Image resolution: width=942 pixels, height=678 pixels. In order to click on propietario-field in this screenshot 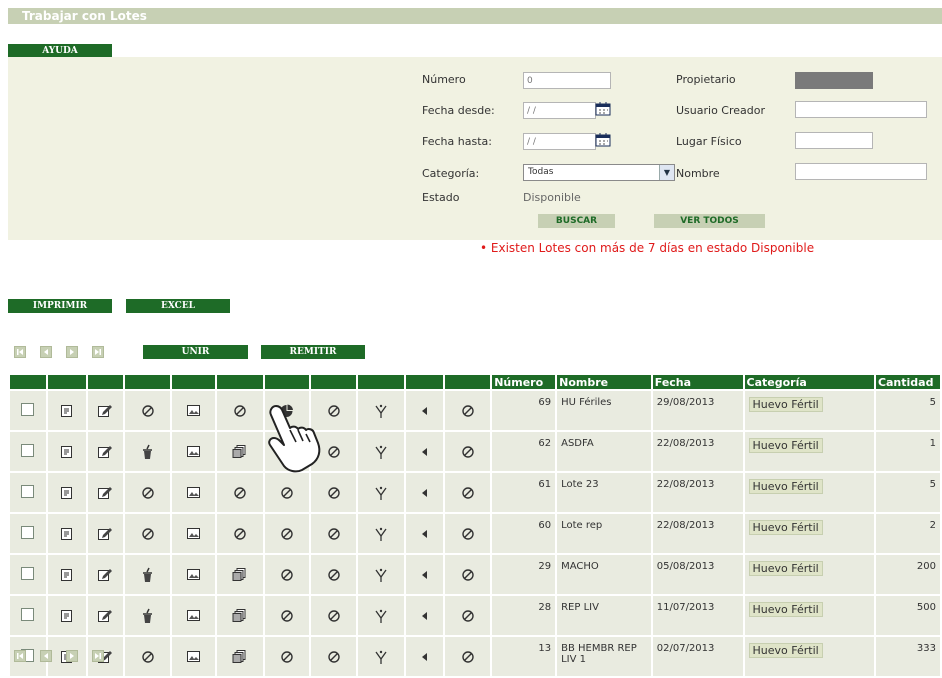, I will do `click(834, 80)`.